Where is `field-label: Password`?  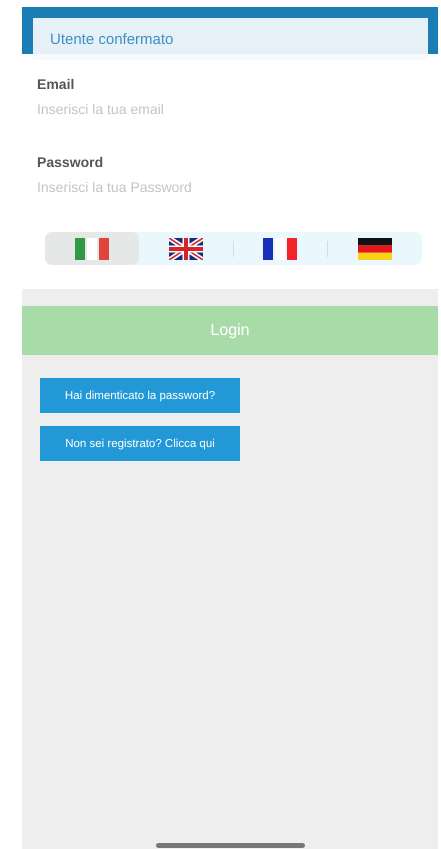 field-label: Password is located at coordinates (70, 162).